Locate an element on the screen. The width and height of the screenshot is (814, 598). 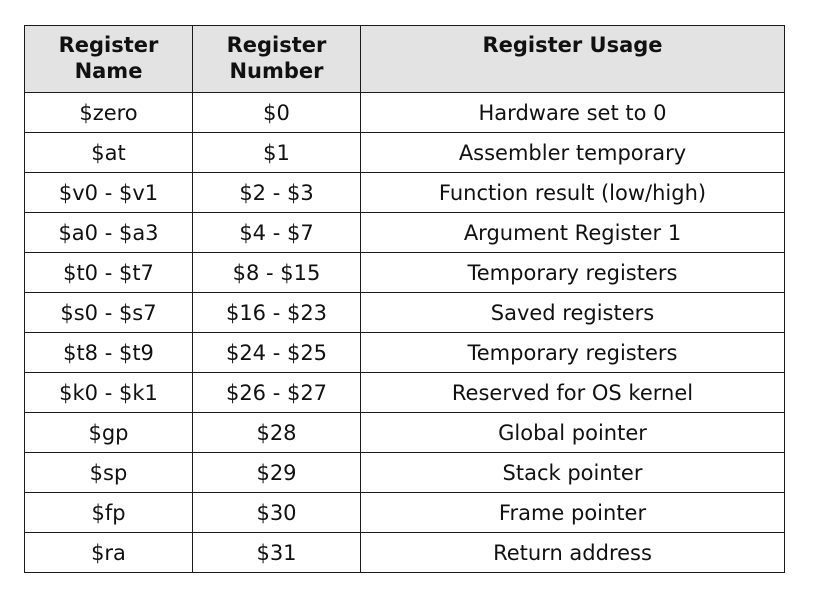
table-row: $gp $28 Global pointer is located at coordinates (404, 432).